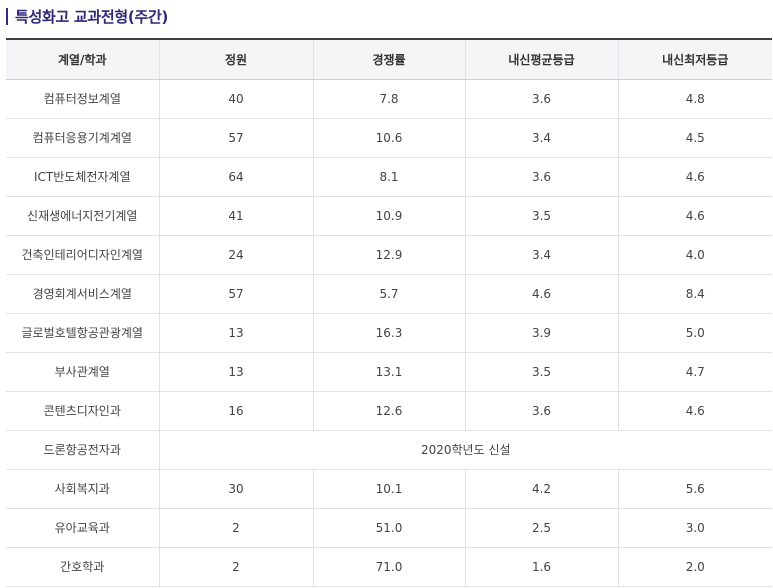 This screenshot has height=588, width=773. I want to click on cell-competition-rate: 13.1, so click(388, 372).